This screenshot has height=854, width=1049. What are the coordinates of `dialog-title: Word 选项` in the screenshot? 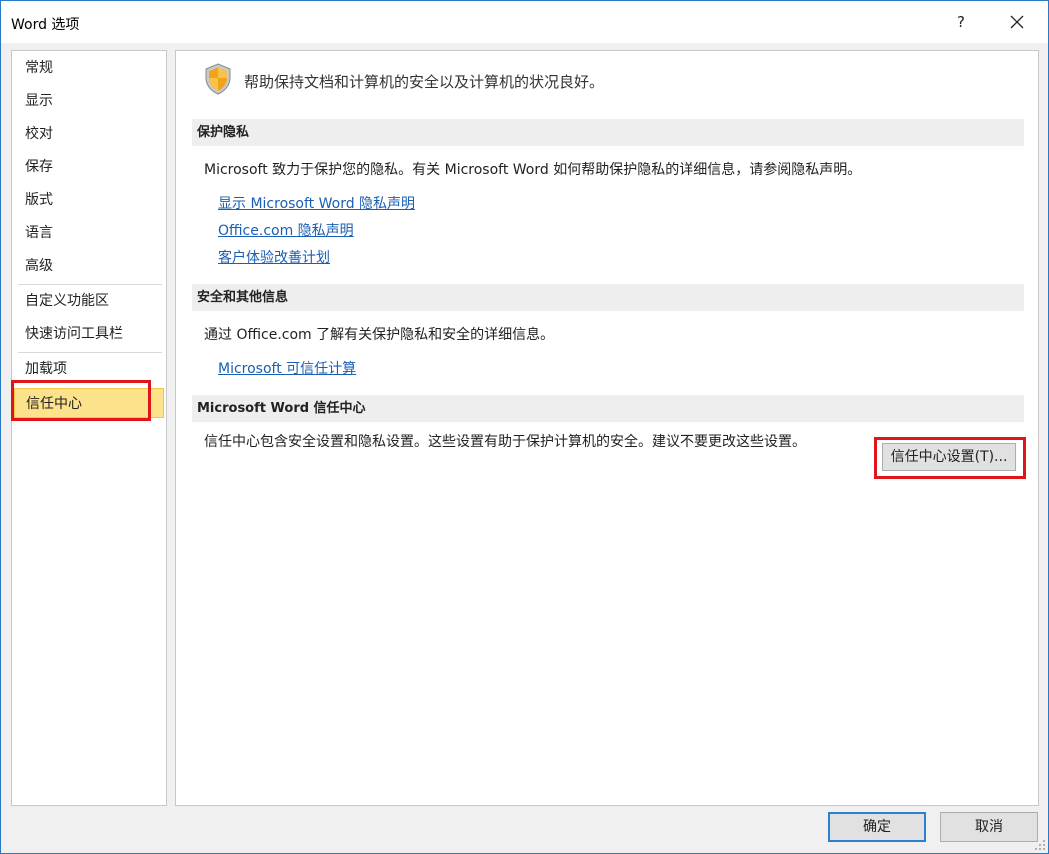 It's located at (45, 25).